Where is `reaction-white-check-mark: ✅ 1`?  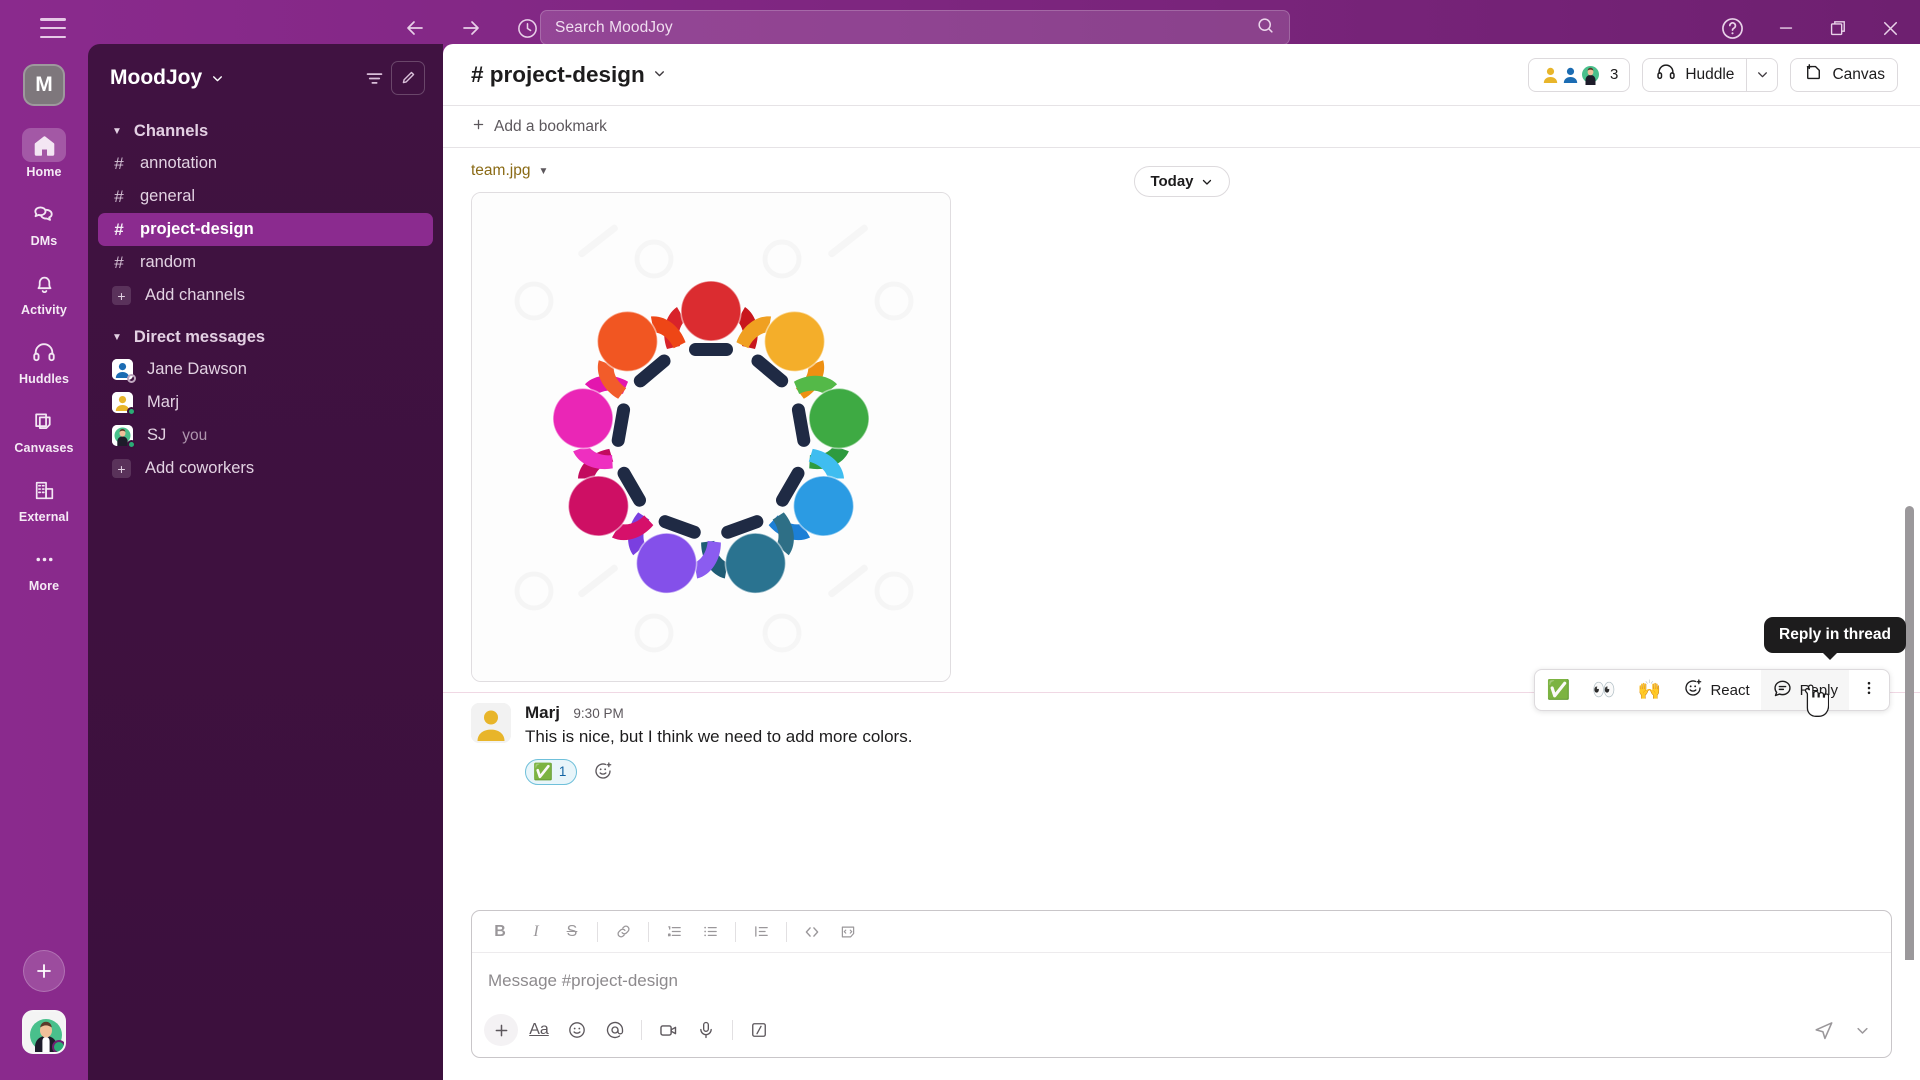 reaction-white-check-mark: ✅ 1 is located at coordinates (551, 771).